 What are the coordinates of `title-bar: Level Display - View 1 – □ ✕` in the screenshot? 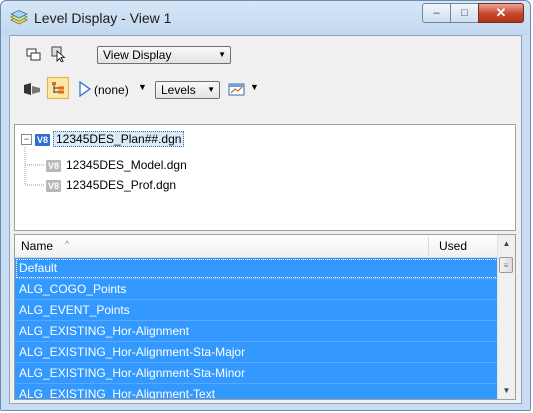 It's located at (265, 18).